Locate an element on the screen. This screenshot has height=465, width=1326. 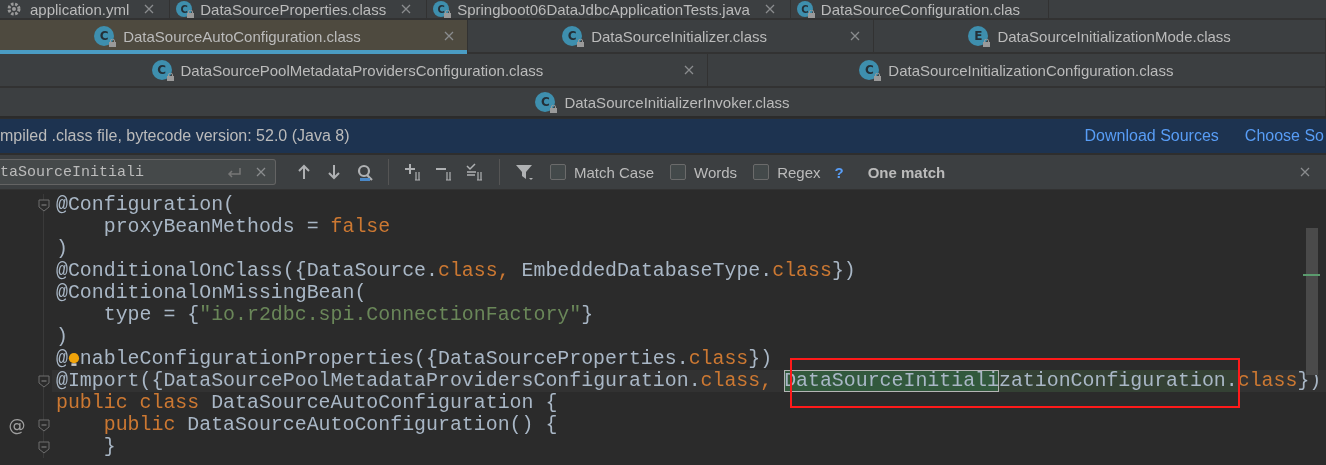
editor-tab: C DataSourceInitializationConfiguration.class is located at coordinates (1016, 70).